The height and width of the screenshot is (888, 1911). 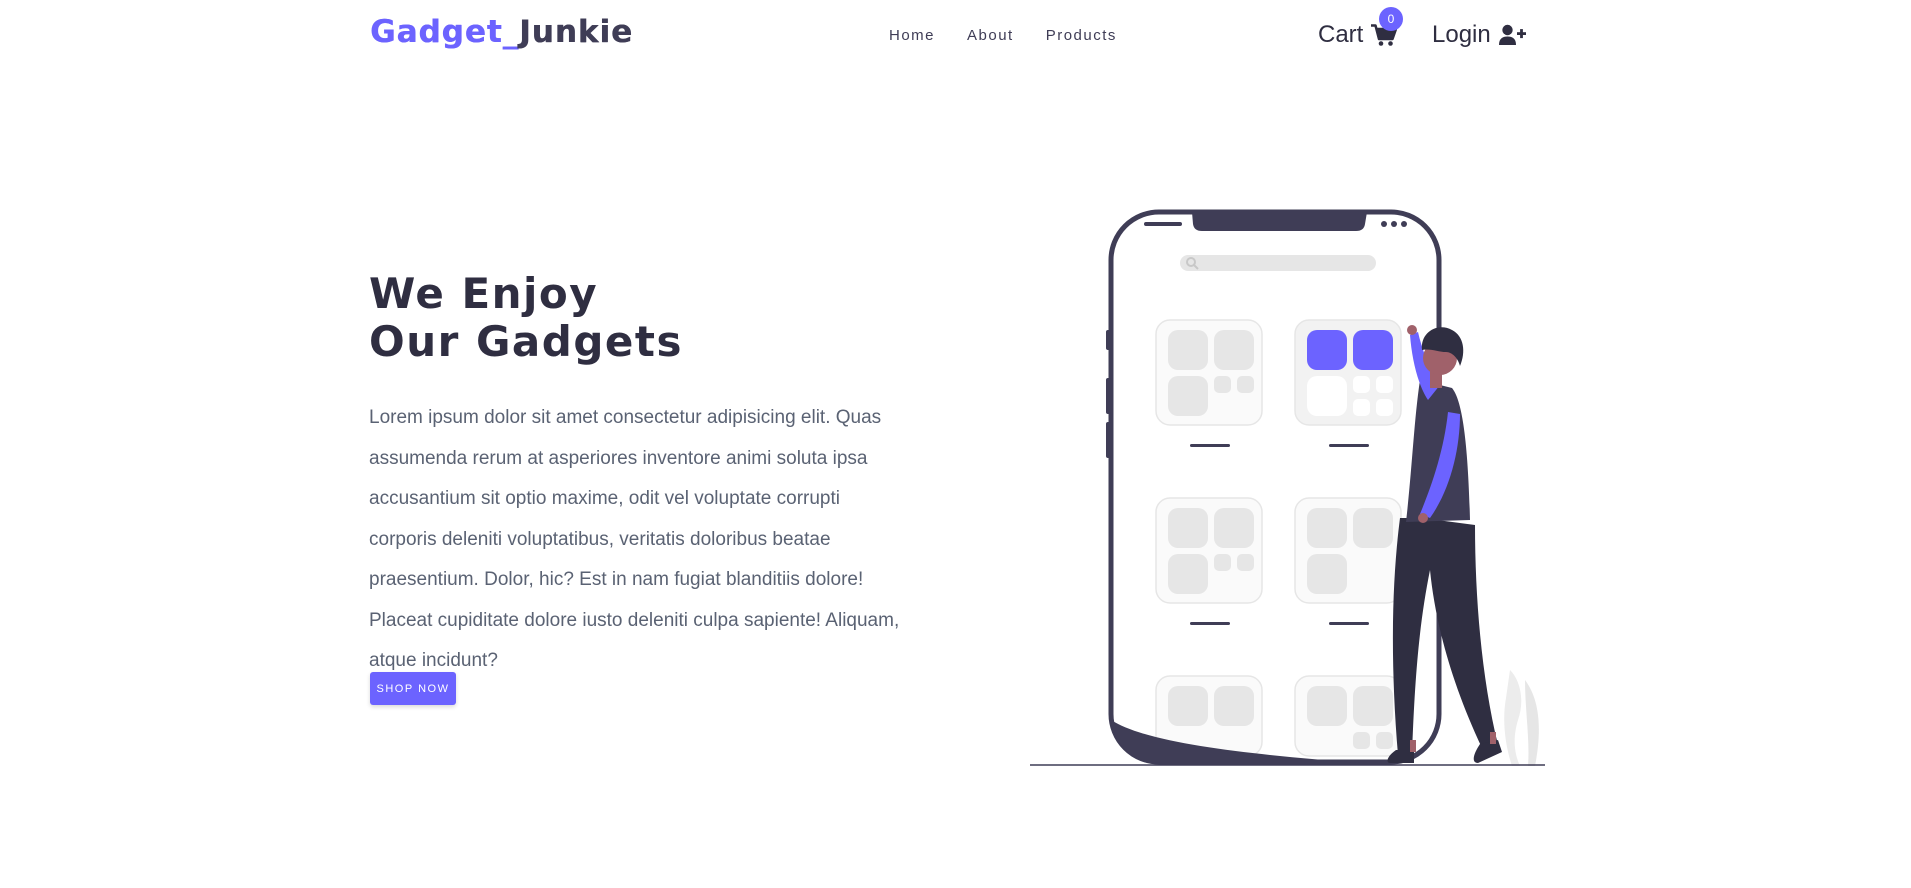 I want to click on nav-link-about: About, so click(x=990, y=35).